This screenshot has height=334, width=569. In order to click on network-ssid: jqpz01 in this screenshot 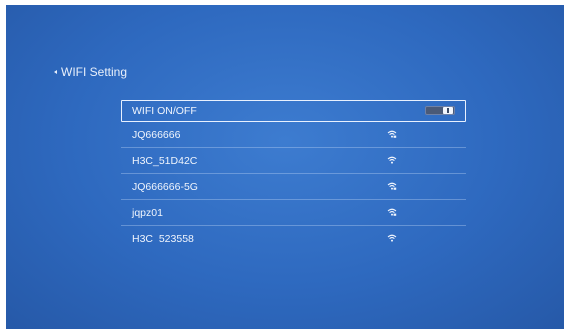, I will do `click(147, 212)`.